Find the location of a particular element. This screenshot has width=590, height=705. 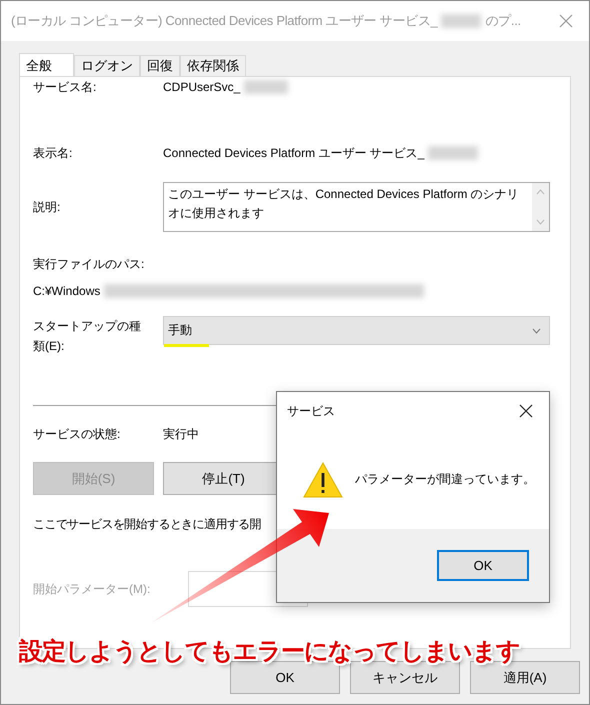

description-box: このユーザー サービスは、Connected Devices Platform のシナリオに使用されます is located at coordinates (356, 207).